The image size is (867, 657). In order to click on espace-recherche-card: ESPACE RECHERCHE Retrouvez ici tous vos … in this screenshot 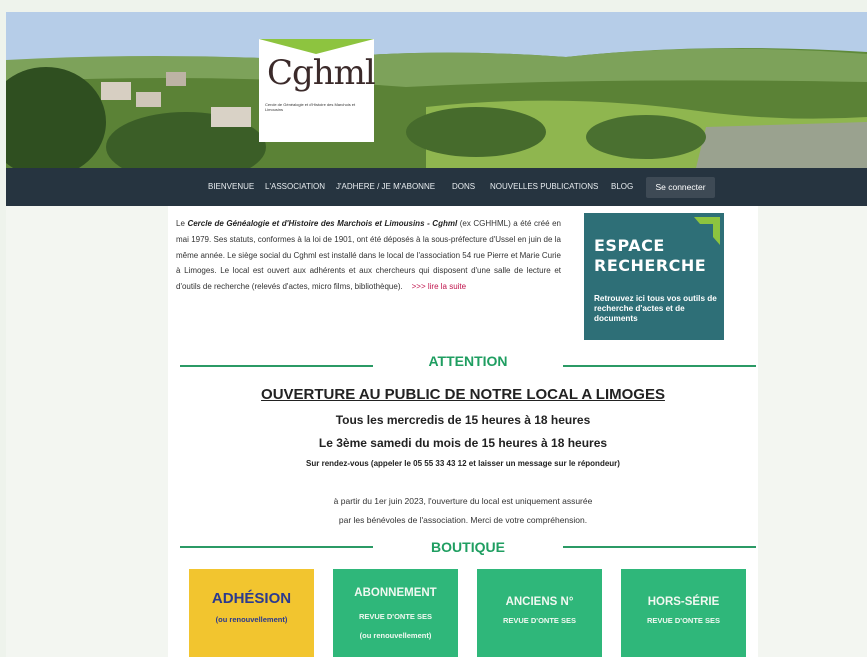, I will do `click(654, 276)`.